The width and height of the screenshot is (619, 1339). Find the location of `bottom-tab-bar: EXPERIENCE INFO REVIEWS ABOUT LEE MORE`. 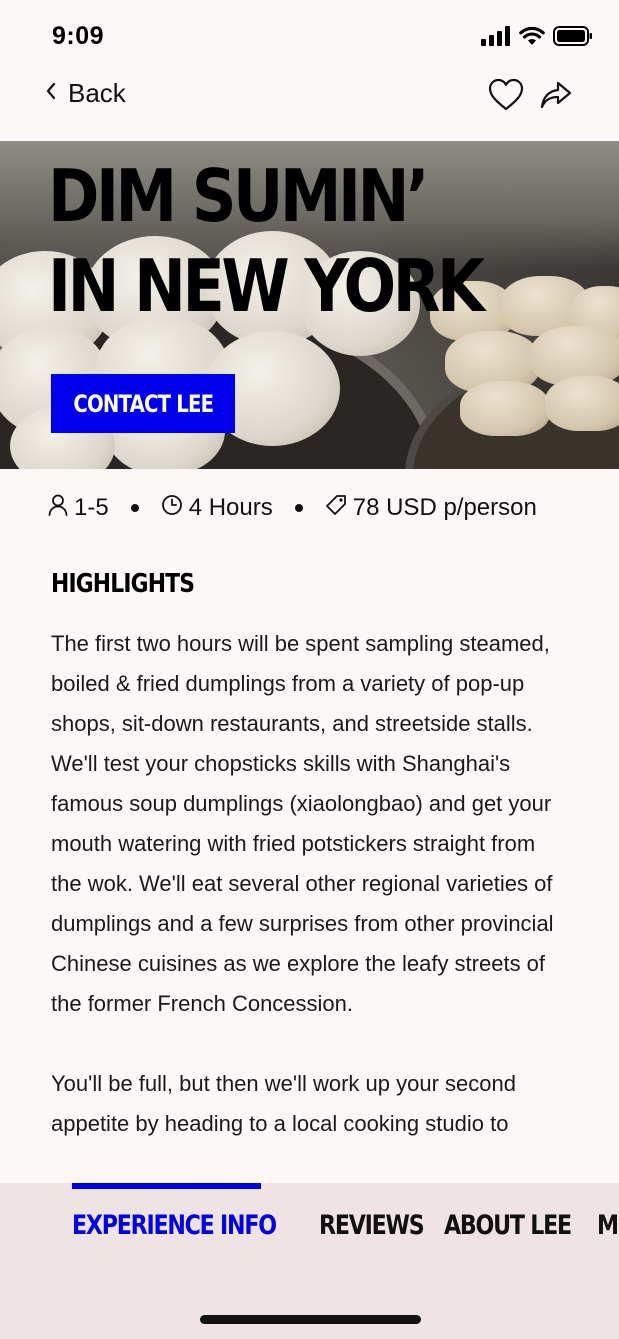

bottom-tab-bar: EXPERIENCE INFO REVIEWS ABOUT LEE MORE is located at coordinates (309, 1261).